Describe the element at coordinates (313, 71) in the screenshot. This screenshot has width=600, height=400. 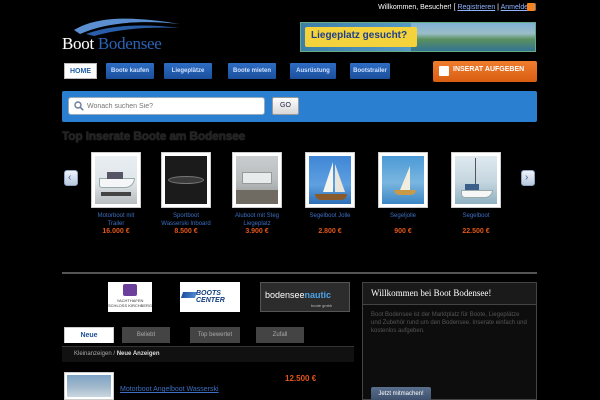
I see `nav-ausruestung: Ausrüstung` at that location.